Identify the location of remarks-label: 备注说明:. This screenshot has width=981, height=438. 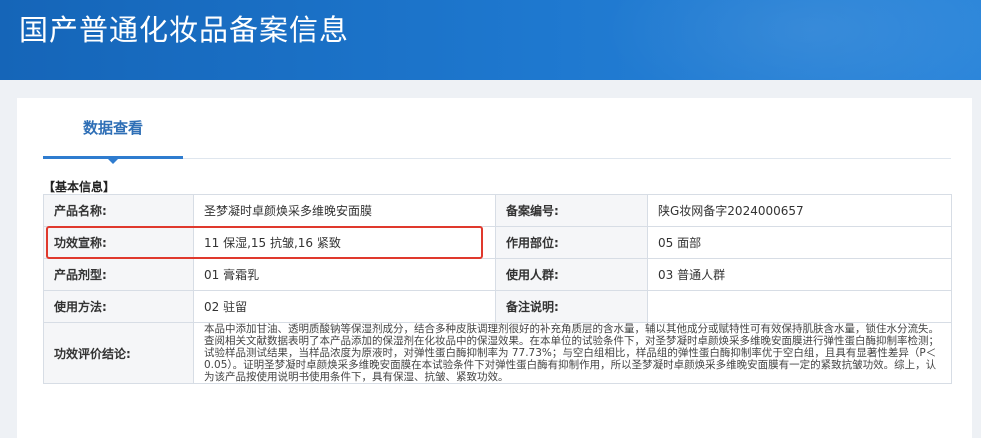
(571, 306).